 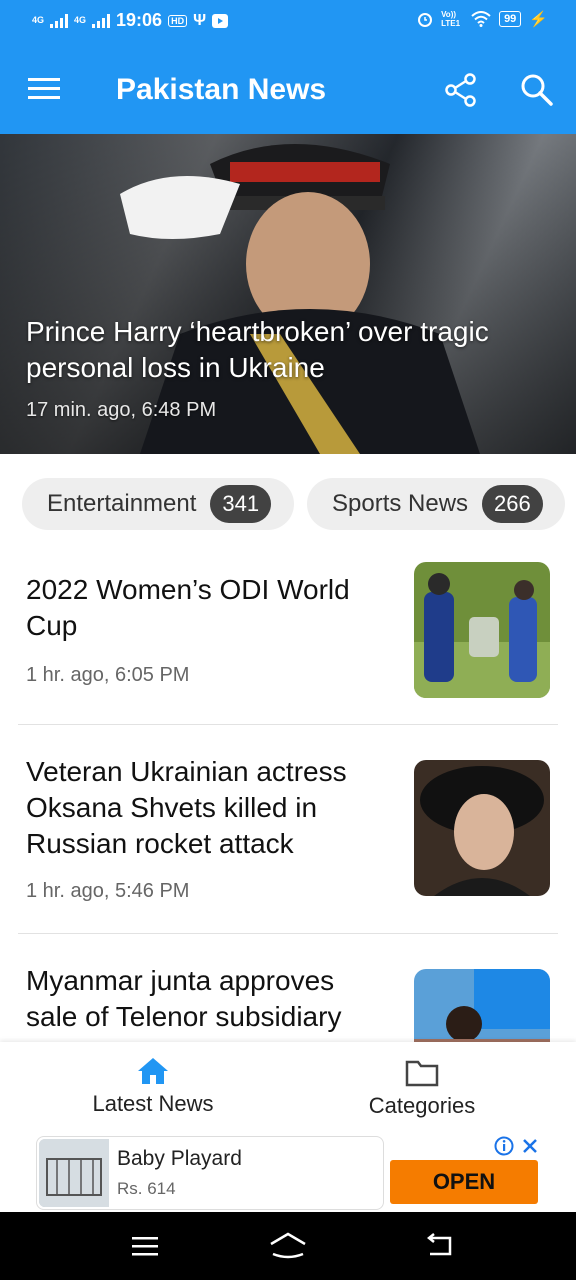 What do you see at coordinates (288, 22) in the screenshot?
I see `status-bar: 4G 4G 19:06 HD Ψ Vo)) LTE1 99 ⚡` at bounding box center [288, 22].